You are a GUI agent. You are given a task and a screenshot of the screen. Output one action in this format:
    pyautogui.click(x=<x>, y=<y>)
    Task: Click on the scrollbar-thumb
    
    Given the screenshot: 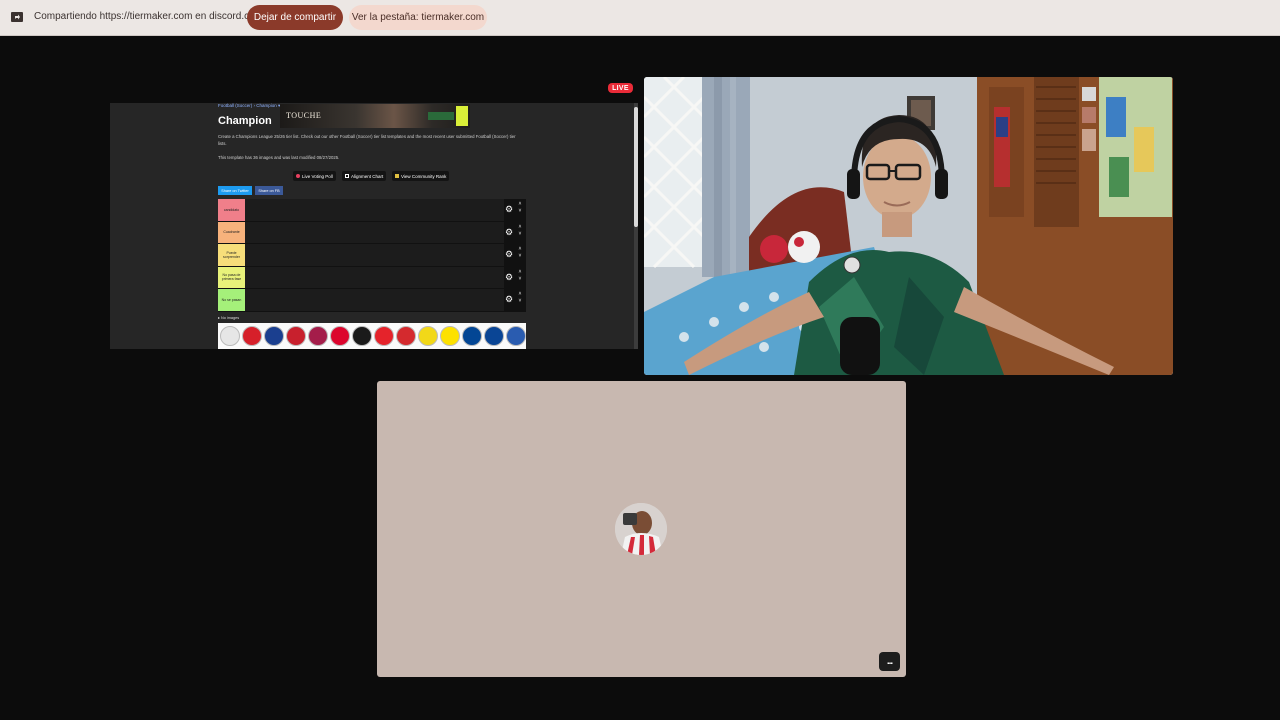 What is the action you would take?
    pyautogui.click(x=636, y=167)
    